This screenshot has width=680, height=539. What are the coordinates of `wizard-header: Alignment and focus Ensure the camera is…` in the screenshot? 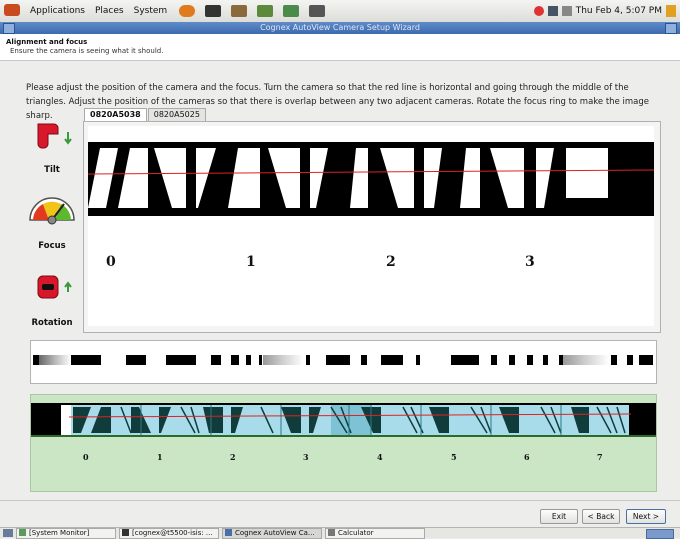 It's located at (340, 47).